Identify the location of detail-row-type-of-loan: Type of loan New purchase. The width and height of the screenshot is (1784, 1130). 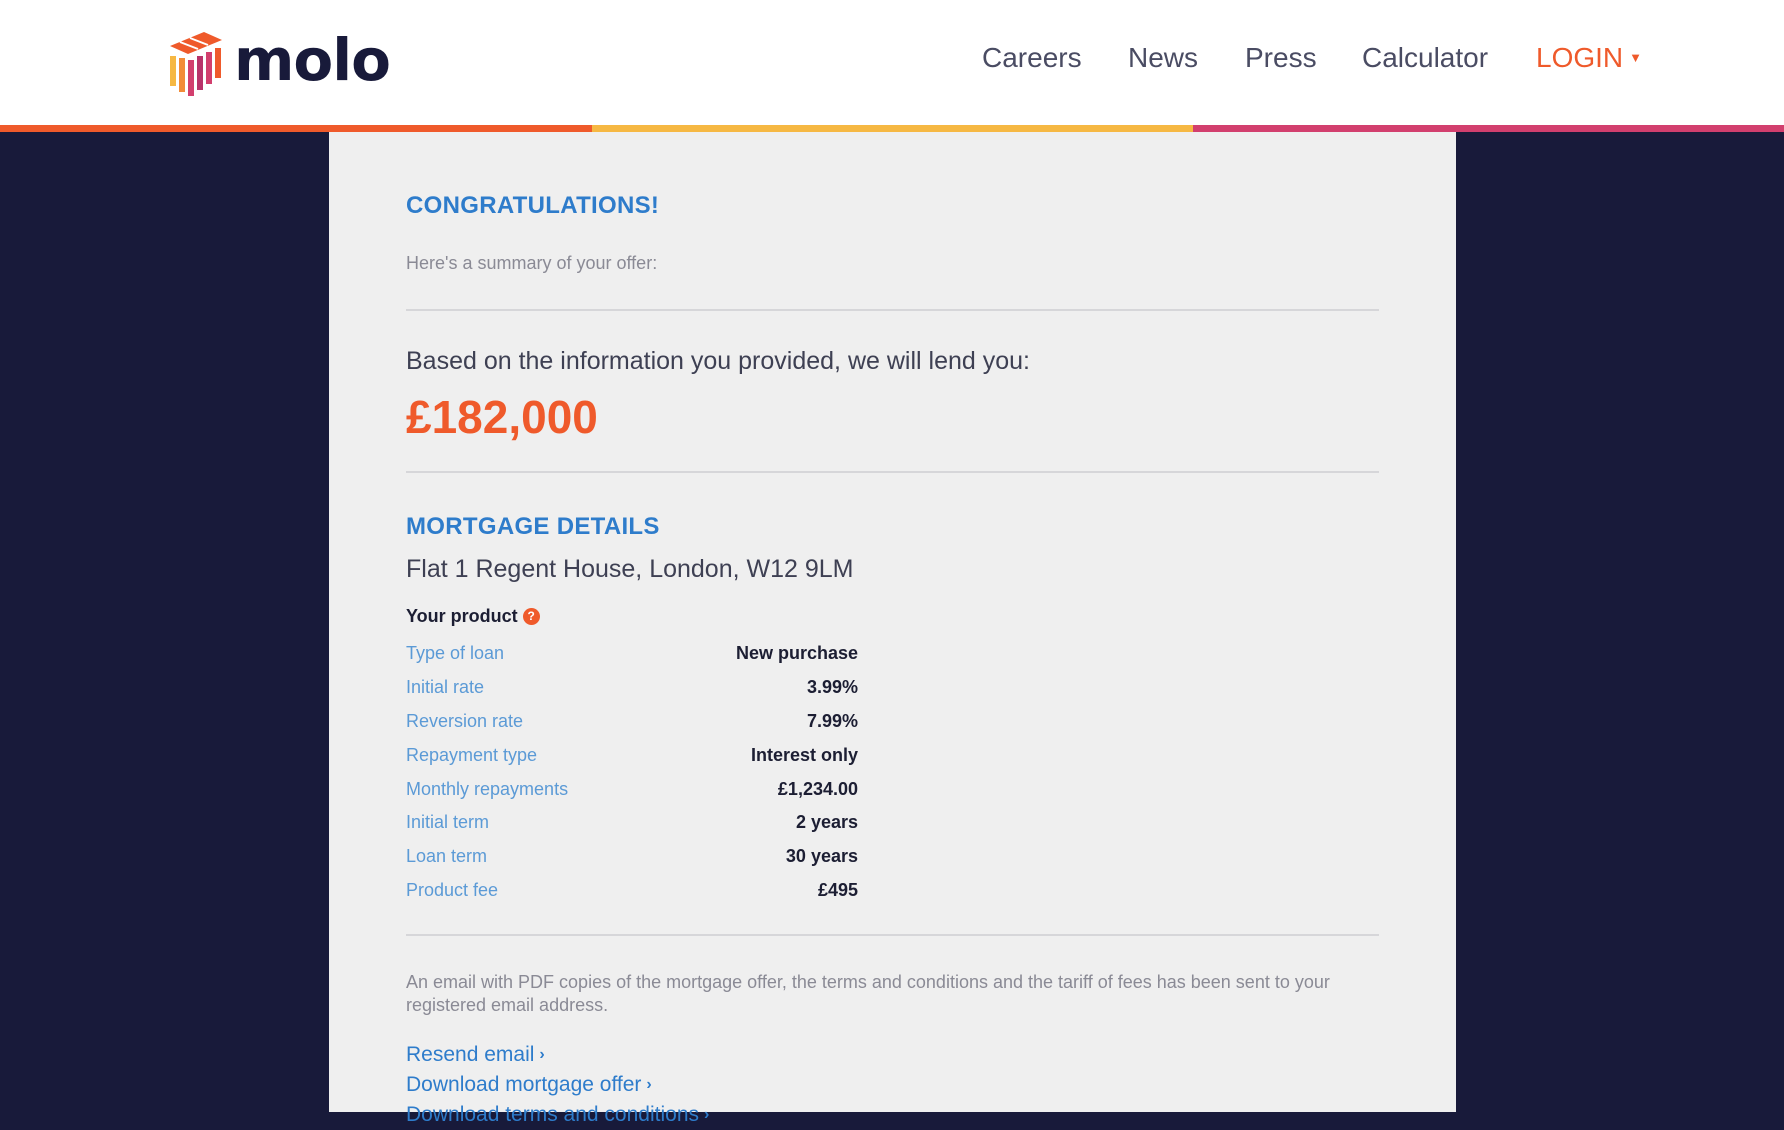
(632, 654).